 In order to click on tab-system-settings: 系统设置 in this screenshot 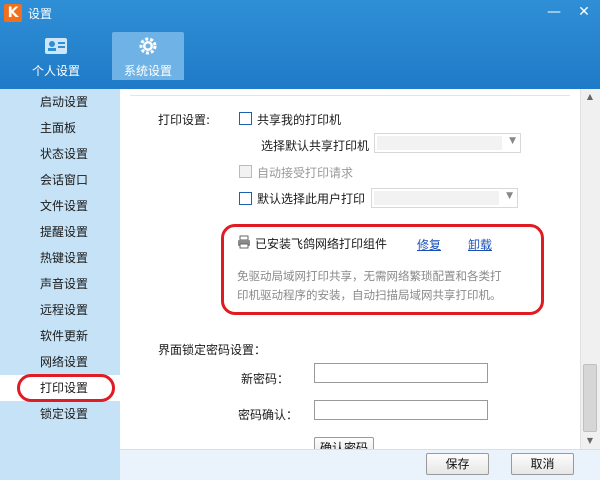, I will do `click(148, 56)`.